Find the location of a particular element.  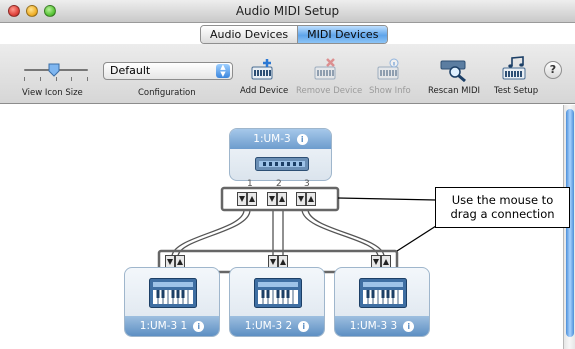

callout-pointer-upper is located at coordinates (387, 199).